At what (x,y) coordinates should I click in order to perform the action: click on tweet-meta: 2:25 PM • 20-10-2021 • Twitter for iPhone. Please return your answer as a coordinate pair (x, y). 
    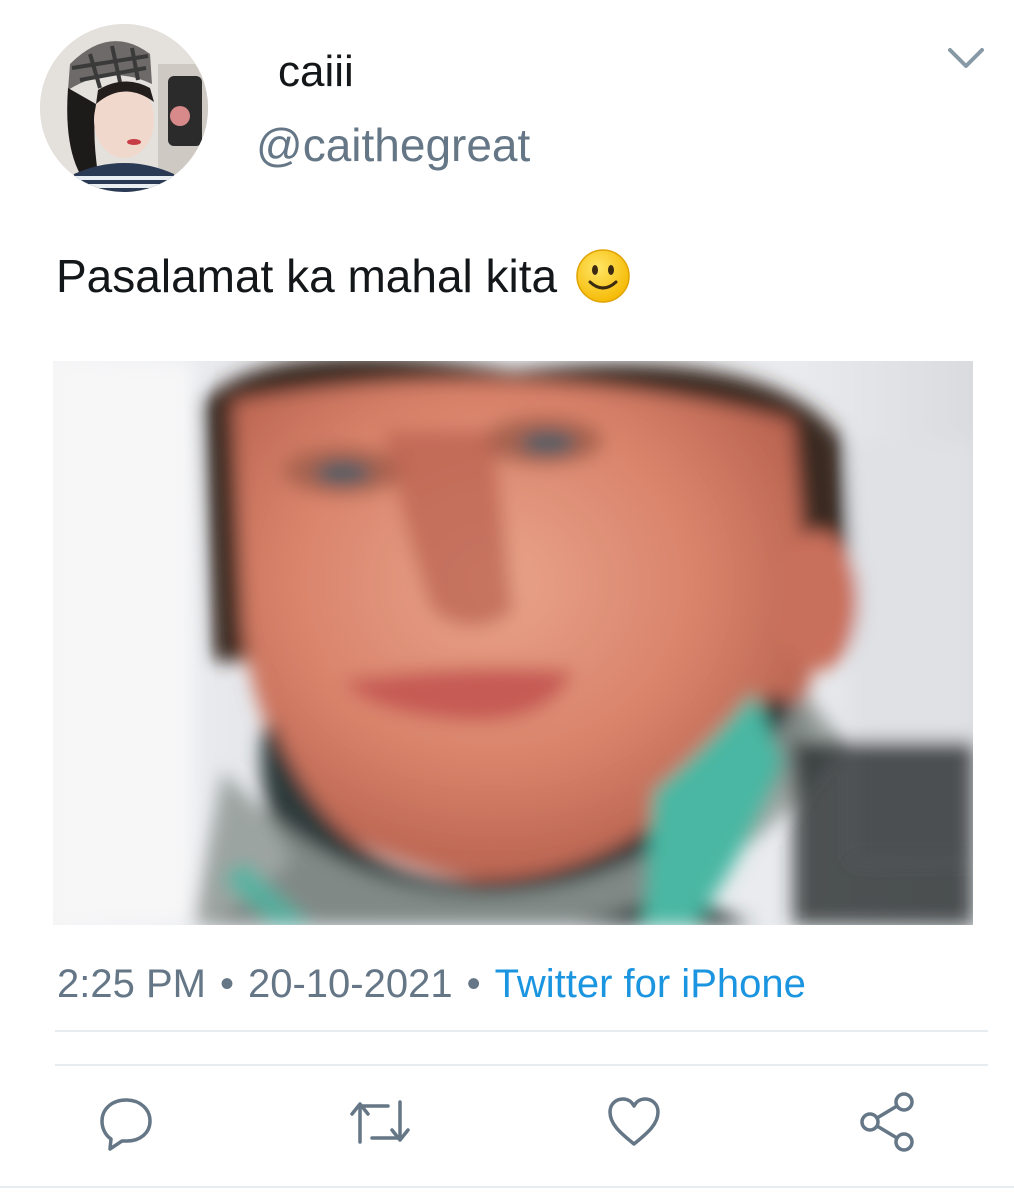
    Looking at the image, I should click on (431, 984).